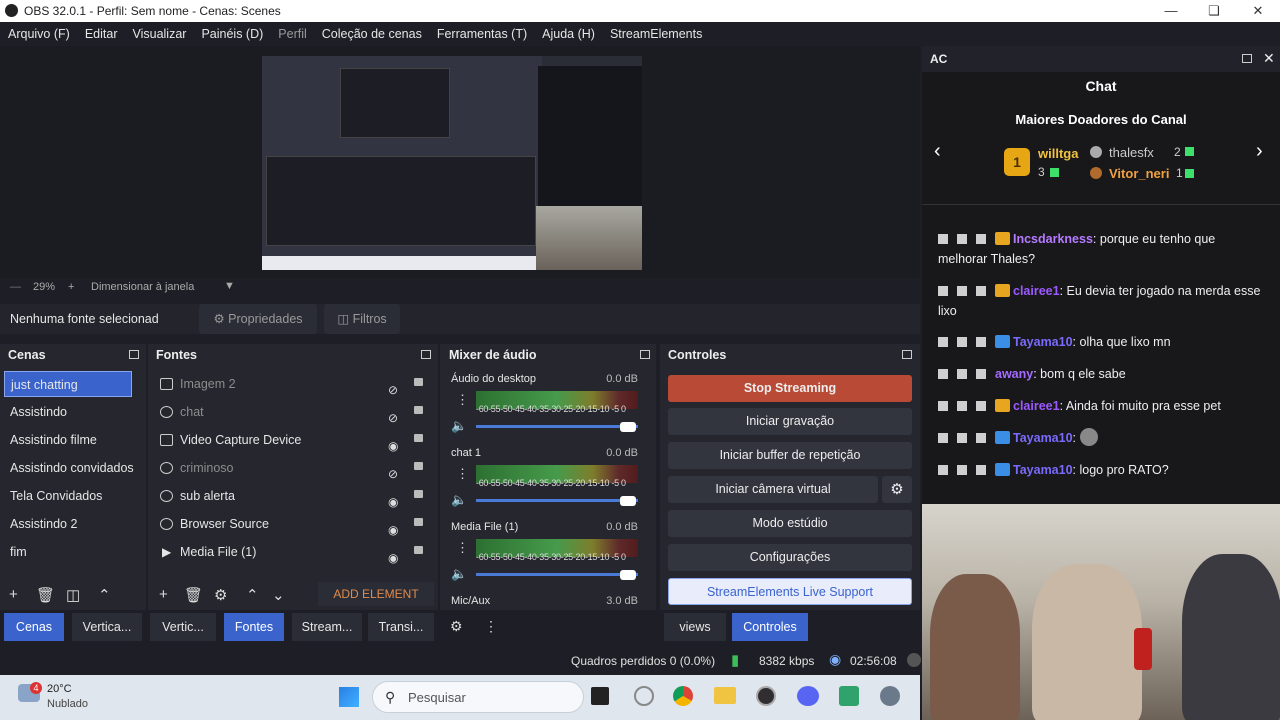 This screenshot has width=1280, height=720. Describe the element at coordinates (69, 468) in the screenshot. I see `scene-item: Assistindo convidados` at that location.